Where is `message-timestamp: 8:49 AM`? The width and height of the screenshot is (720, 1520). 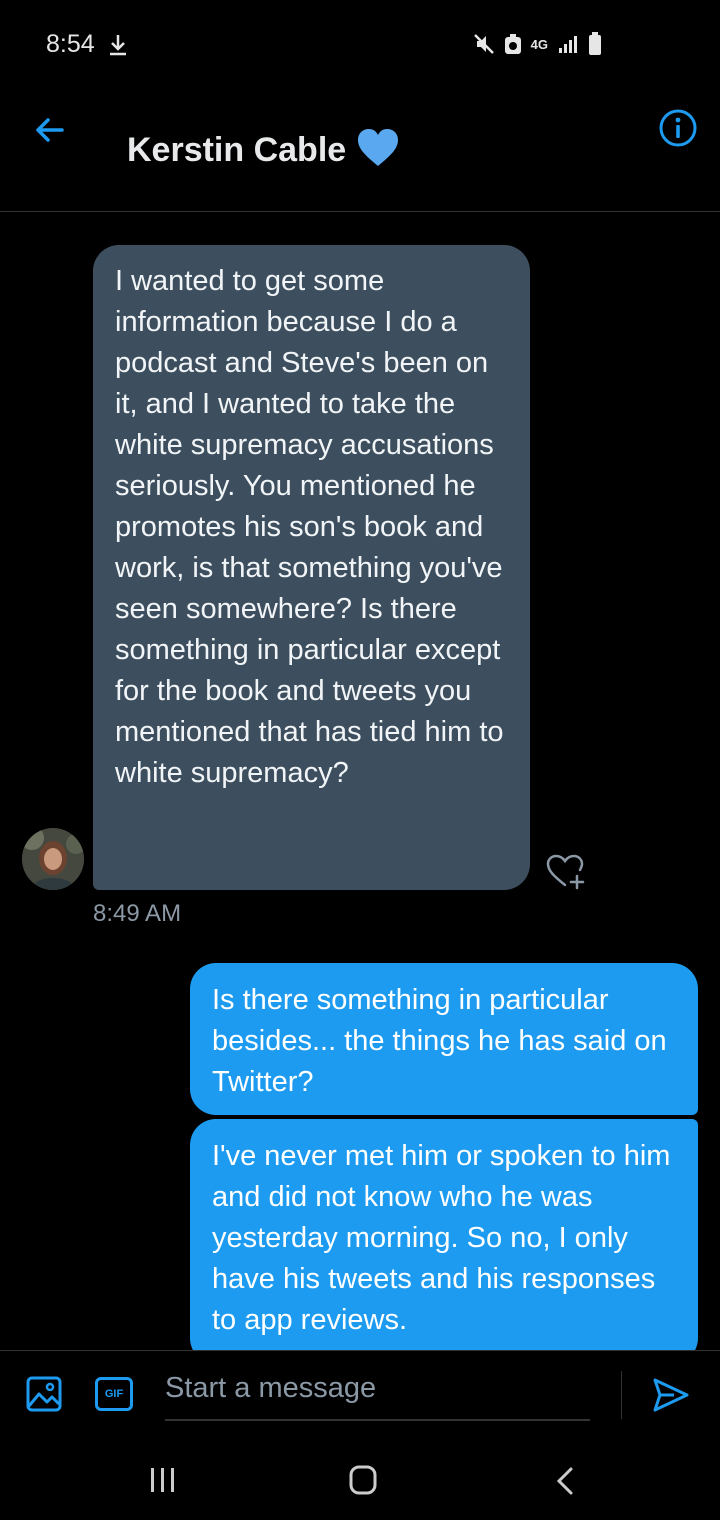 message-timestamp: 8:49 AM is located at coordinates (137, 913).